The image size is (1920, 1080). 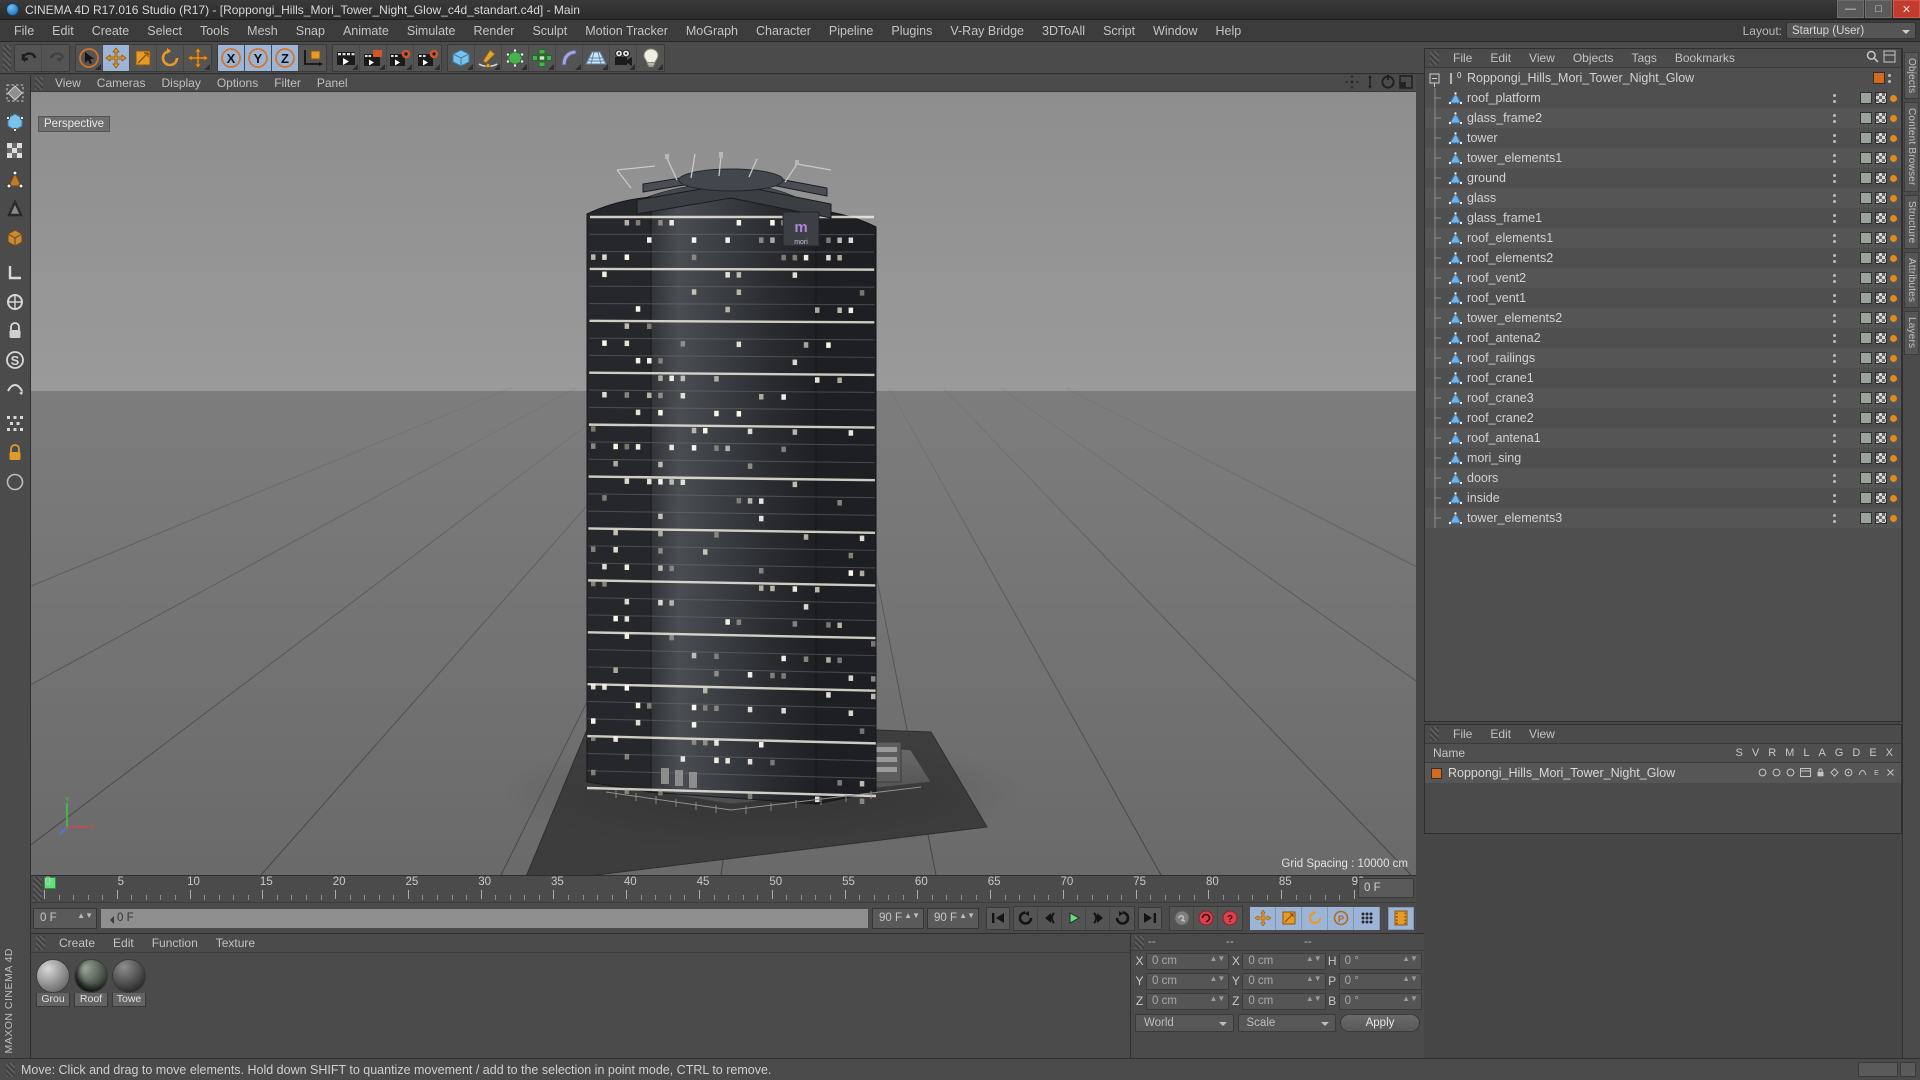 What do you see at coordinates (1188, 961) in the screenshot?
I see `coord-input-pos-x: 0 cm ▲▼` at bounding box center [1188, 961].